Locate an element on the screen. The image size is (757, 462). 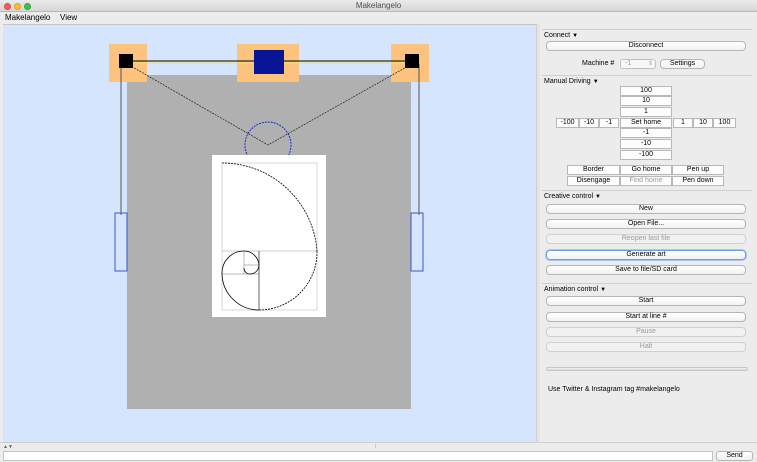
jog-left-1-button: -1 is located at coordinates (609, 123).